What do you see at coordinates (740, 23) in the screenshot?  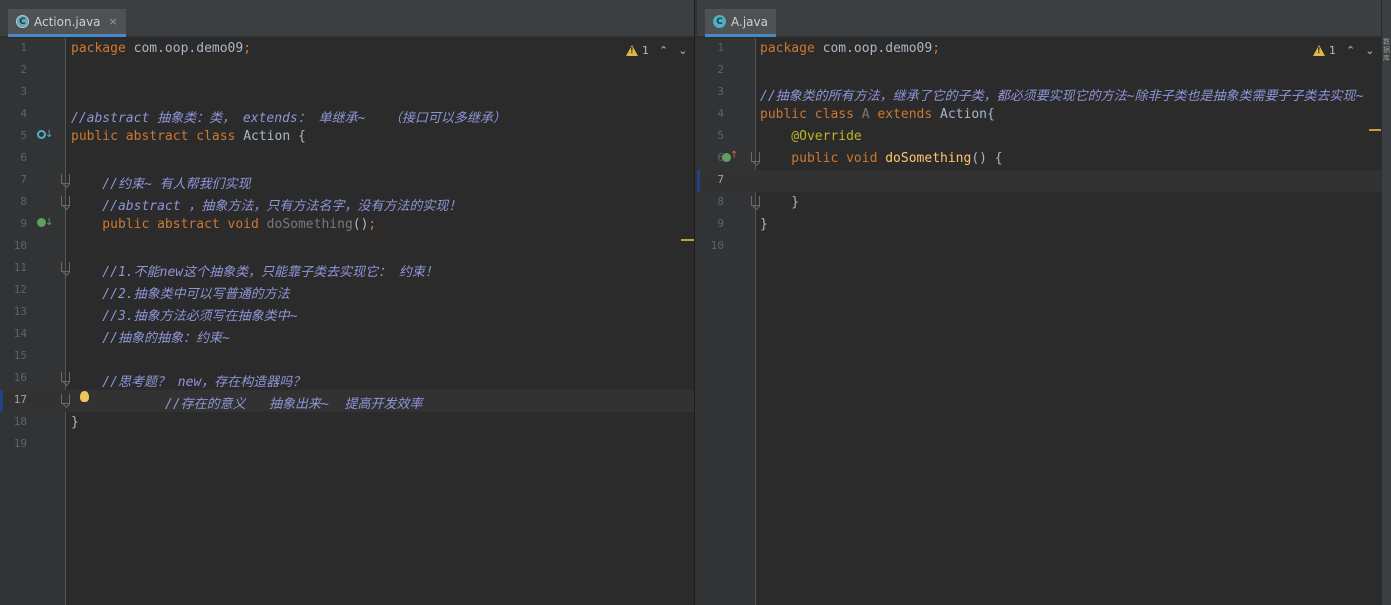 I see `tab-a-java: C A.java` at bounding box center [740, 23].